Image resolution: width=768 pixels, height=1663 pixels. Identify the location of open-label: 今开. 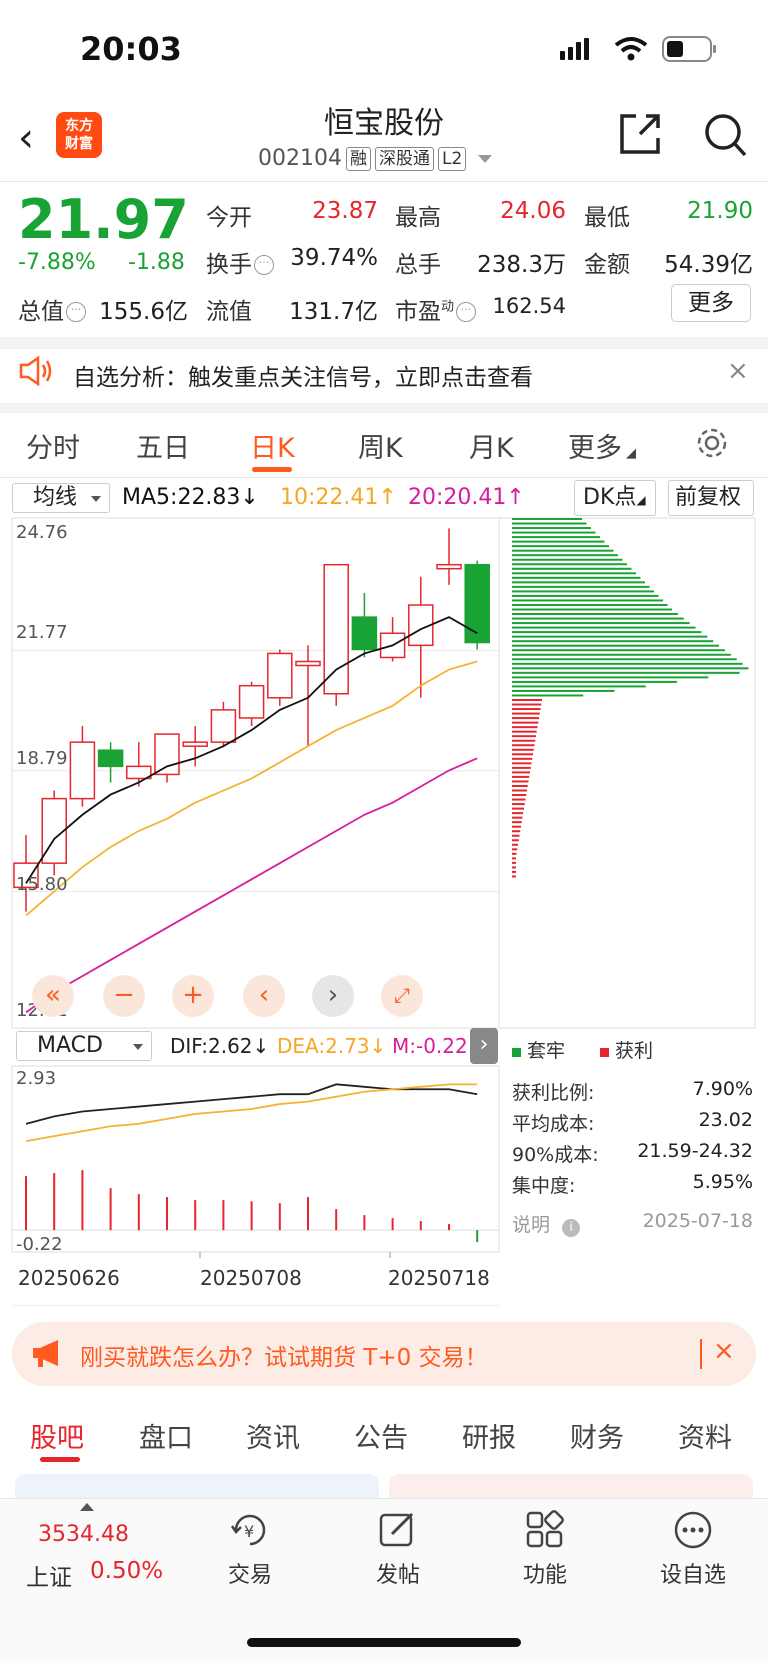
(229, 218).